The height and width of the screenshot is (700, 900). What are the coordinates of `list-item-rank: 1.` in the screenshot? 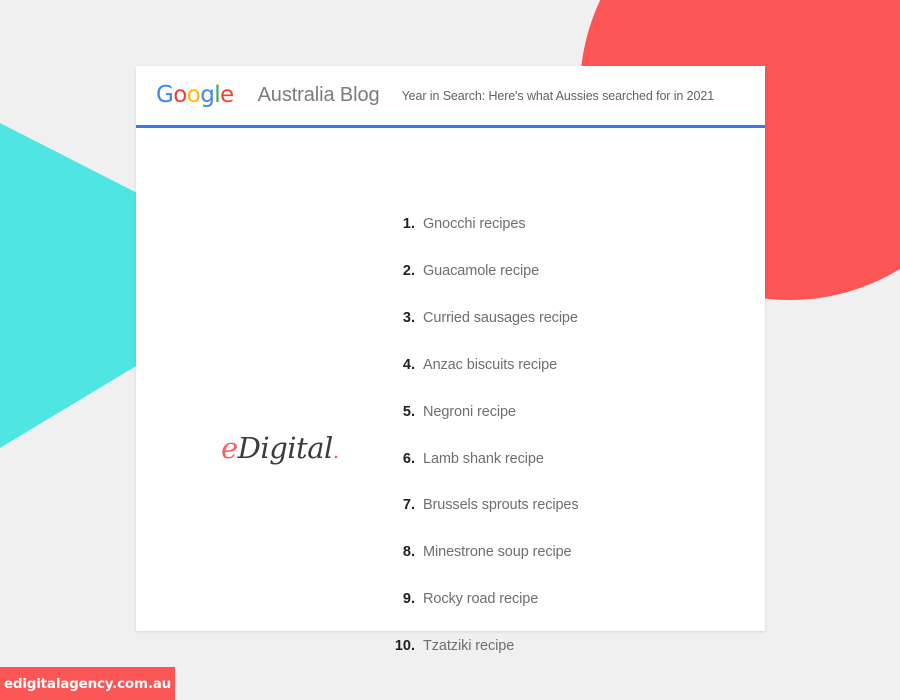 It's located at (408, 224).